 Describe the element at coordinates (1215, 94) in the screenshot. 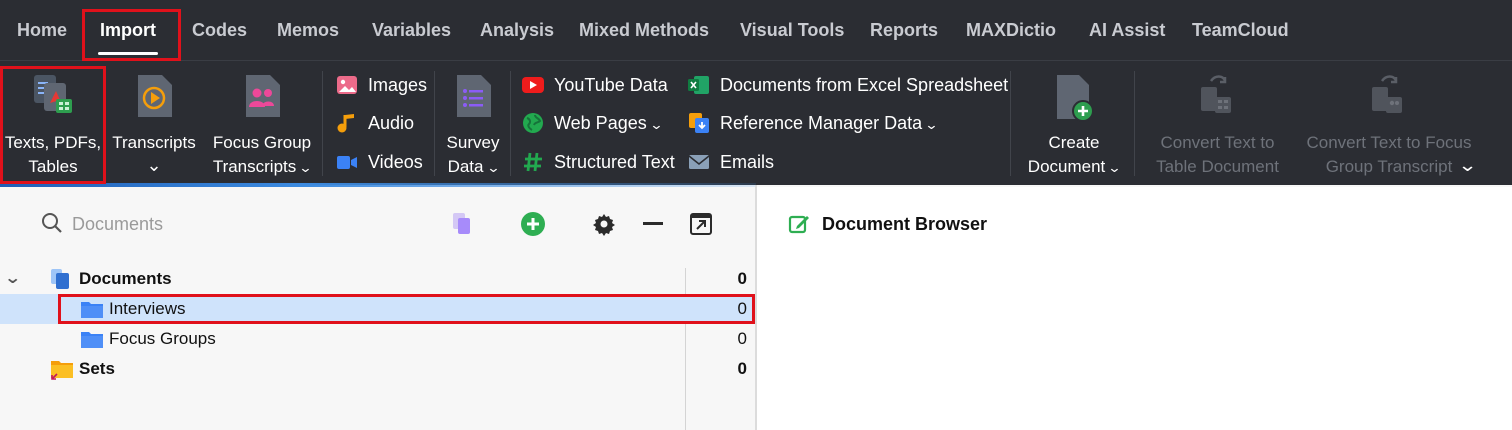

I see `convert-table-icon` at that location.